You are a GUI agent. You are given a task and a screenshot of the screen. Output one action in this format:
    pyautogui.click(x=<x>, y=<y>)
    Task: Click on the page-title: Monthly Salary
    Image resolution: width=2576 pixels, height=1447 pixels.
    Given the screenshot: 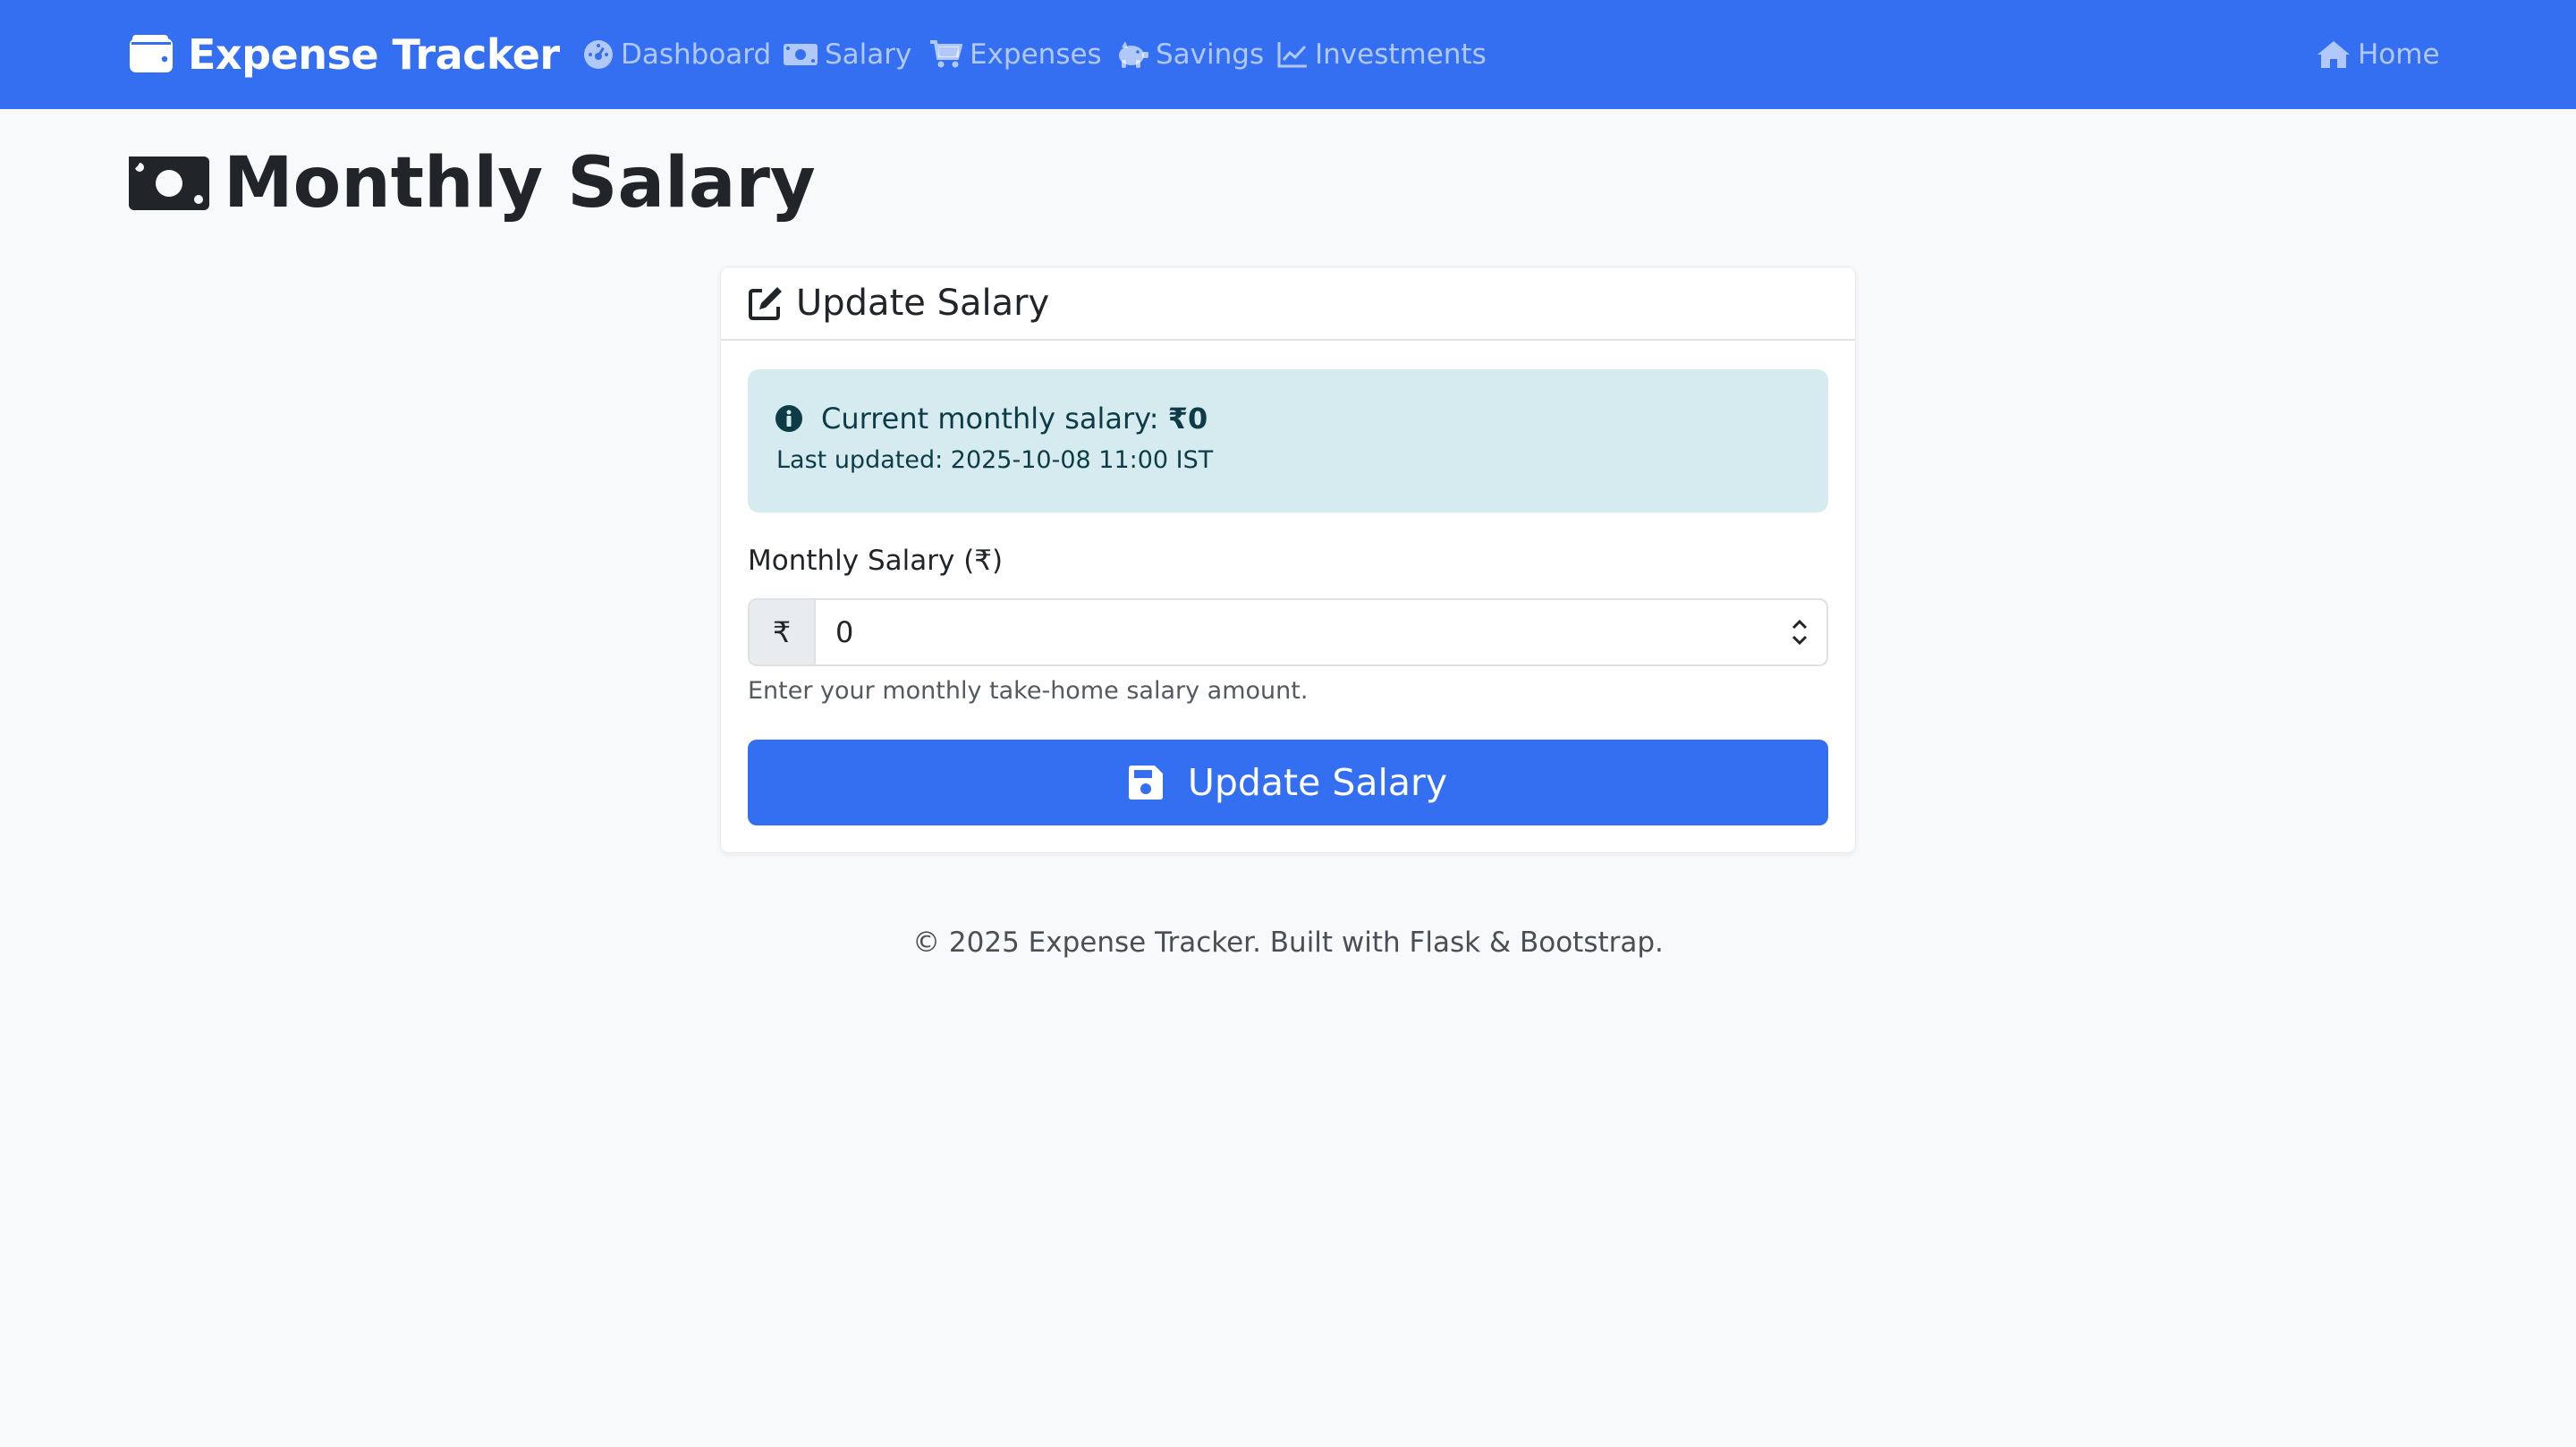 What is the action you would take?
    pyautogui.click(x=472, y=183)
    